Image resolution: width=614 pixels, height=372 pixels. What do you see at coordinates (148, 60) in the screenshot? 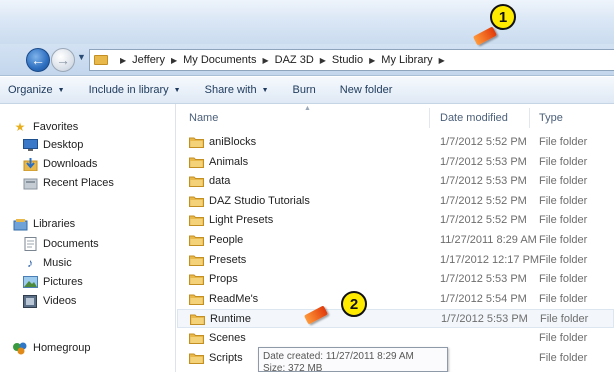
I see `breadcrumb-label: Jeffery` at bounding box center [148, 60].